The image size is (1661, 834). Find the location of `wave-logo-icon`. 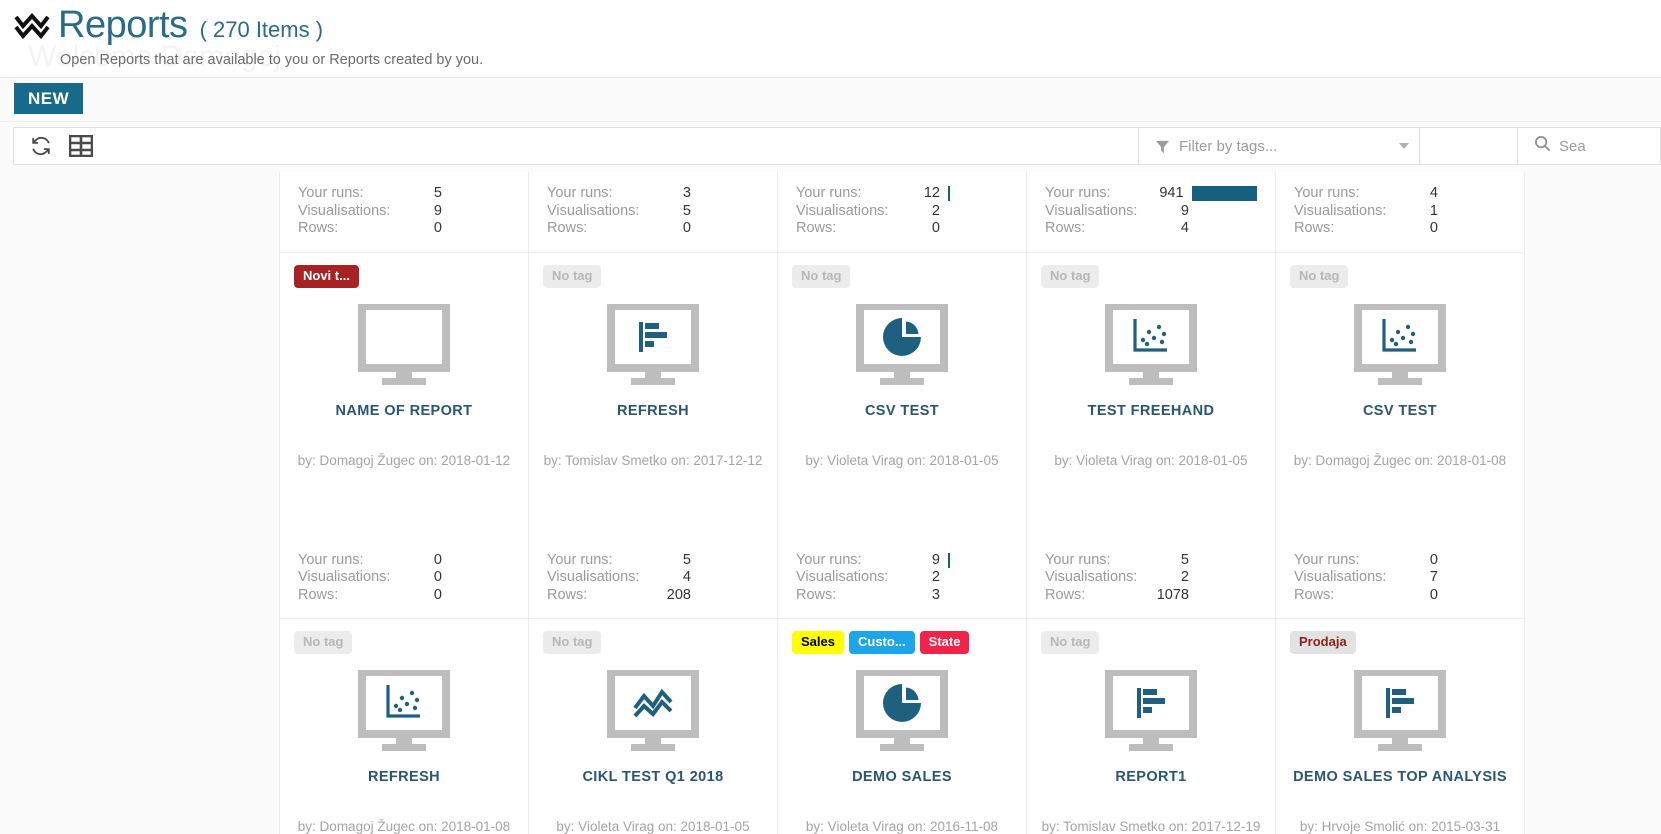

wave-logo-icon is located at coordinates (32, 27).